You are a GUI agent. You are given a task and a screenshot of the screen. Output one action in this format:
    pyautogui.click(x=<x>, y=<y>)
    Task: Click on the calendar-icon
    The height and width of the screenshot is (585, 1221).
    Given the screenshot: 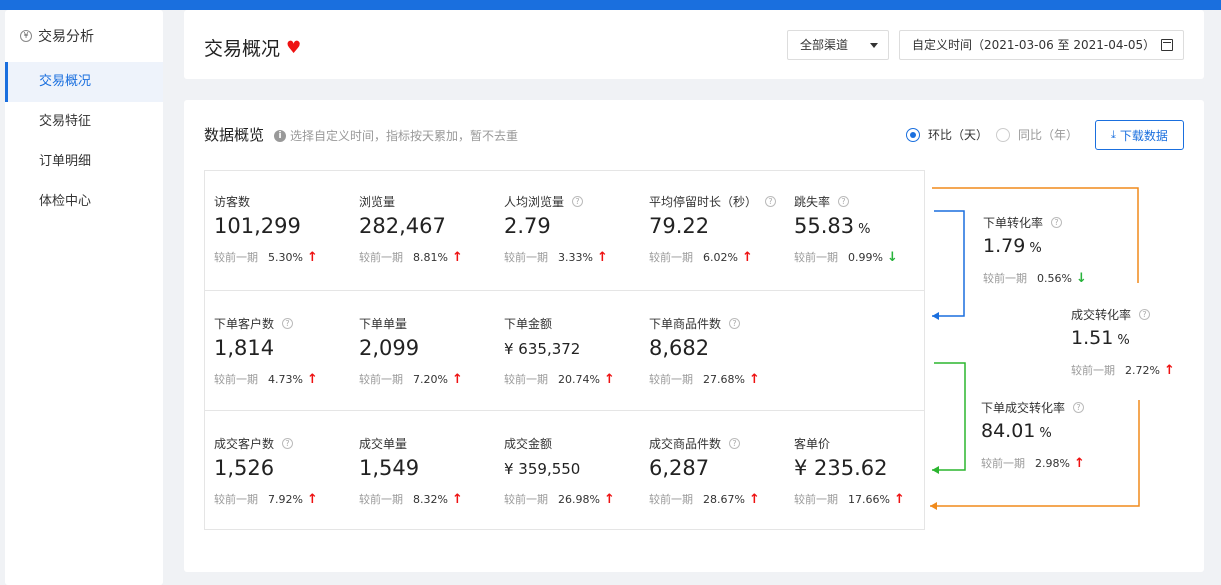 What is the action you would take?
    pyautogui.click(x=1167, y=45)
    